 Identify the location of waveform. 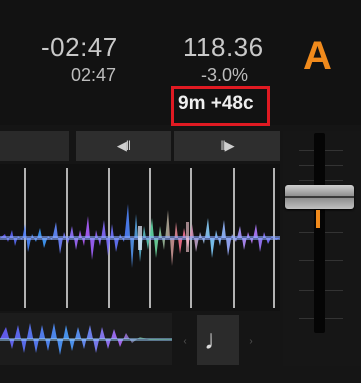
(140, 236).